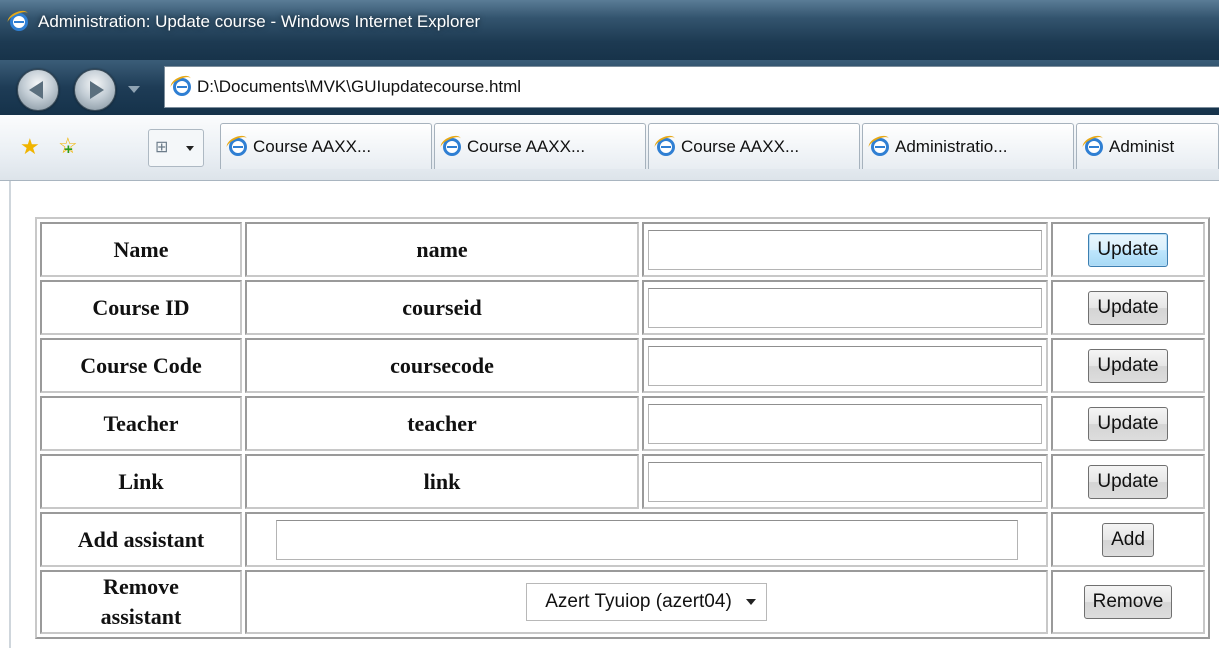  What do you see at coordinates (141, 481) in the screenshot?
I see `field-label: Link` at bounding box center [141, 481].